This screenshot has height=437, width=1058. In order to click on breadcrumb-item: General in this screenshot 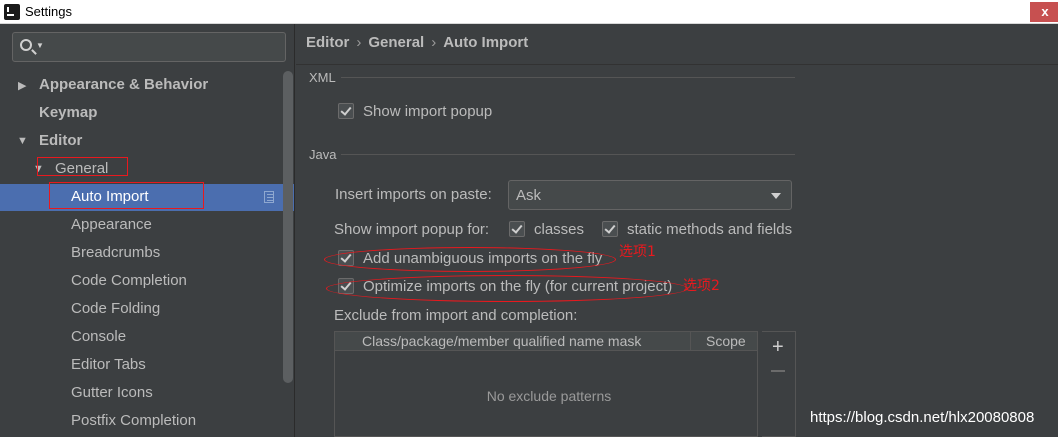, I will do `click(396, 42)`.